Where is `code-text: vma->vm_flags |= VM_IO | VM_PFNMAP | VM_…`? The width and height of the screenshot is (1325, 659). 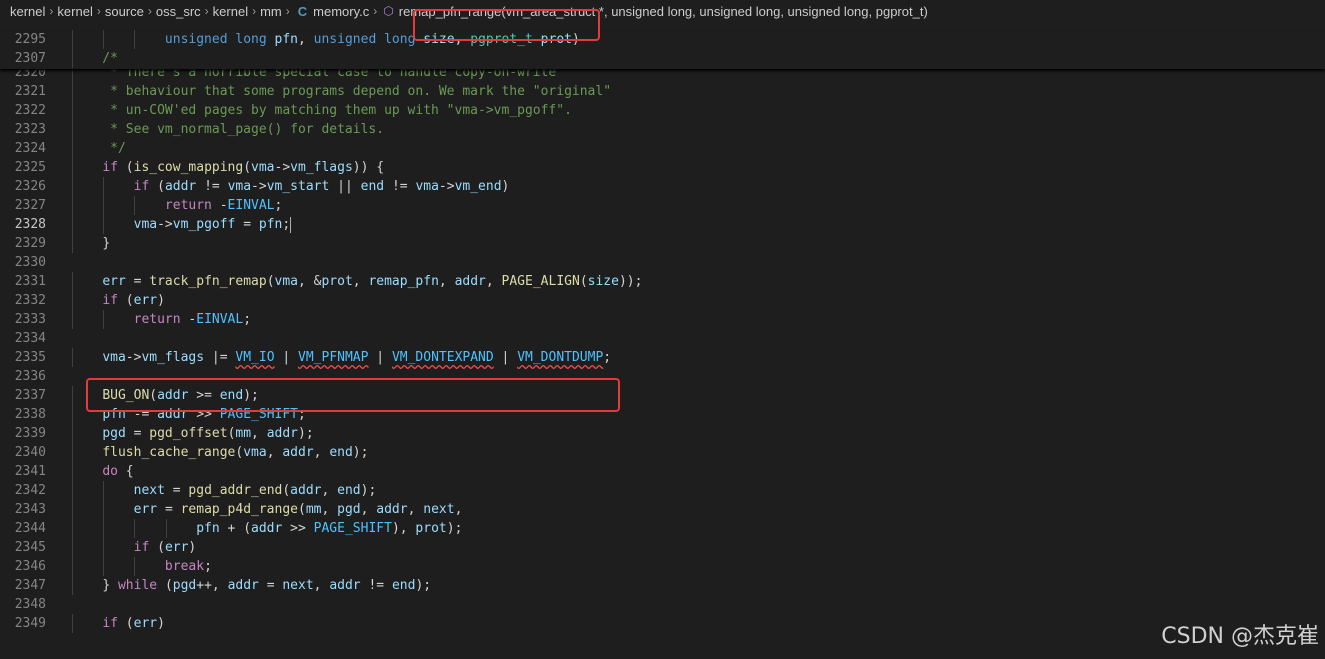
code-text: vma->vm_flags |= VM_IO | VM_PFNMAP | VM_… is located at coordinates (357, 357).